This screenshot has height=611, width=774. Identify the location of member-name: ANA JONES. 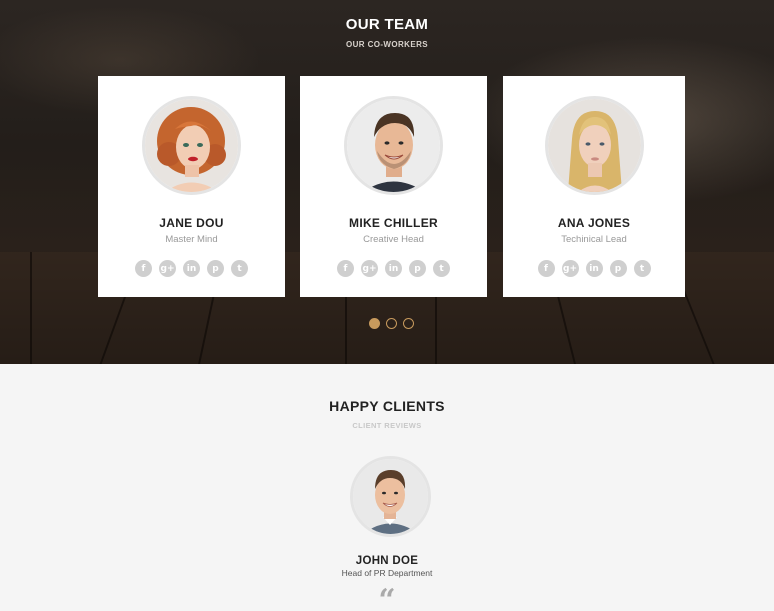
(594, 223).